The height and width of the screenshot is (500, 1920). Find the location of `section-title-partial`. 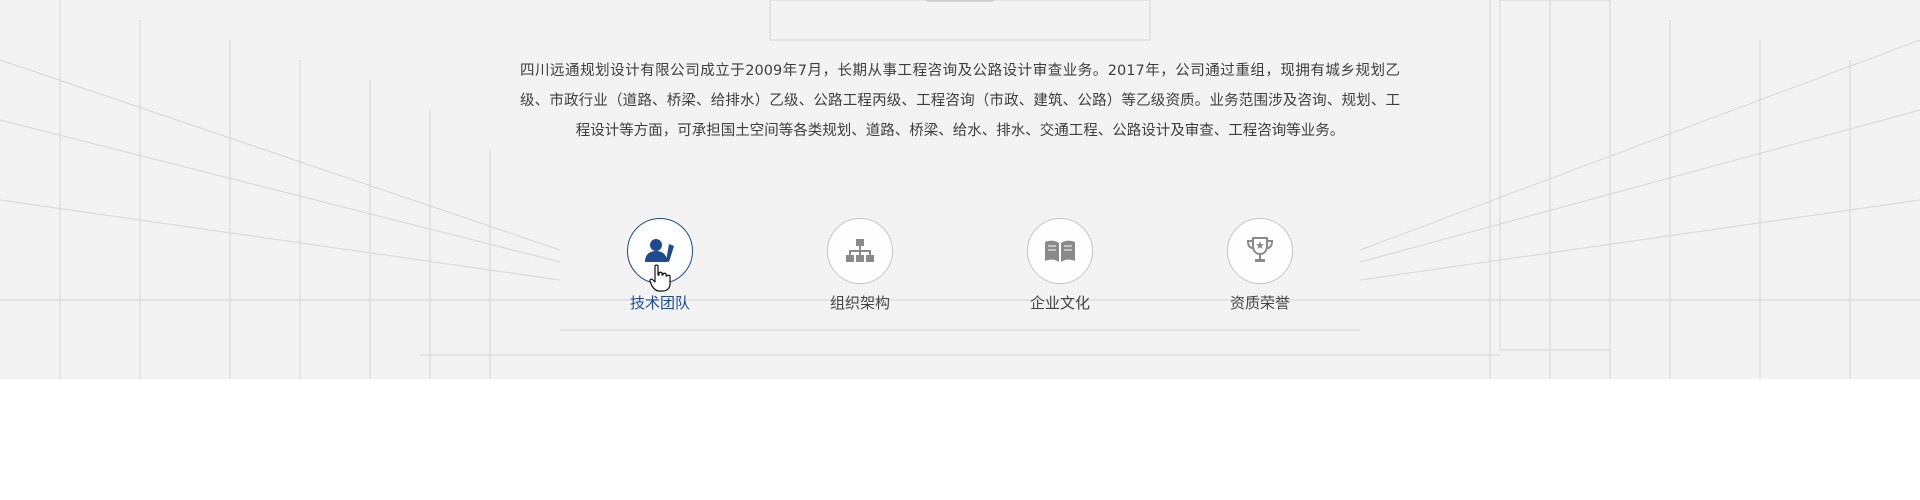

section-title-partial is located at coordinates (960, 1).